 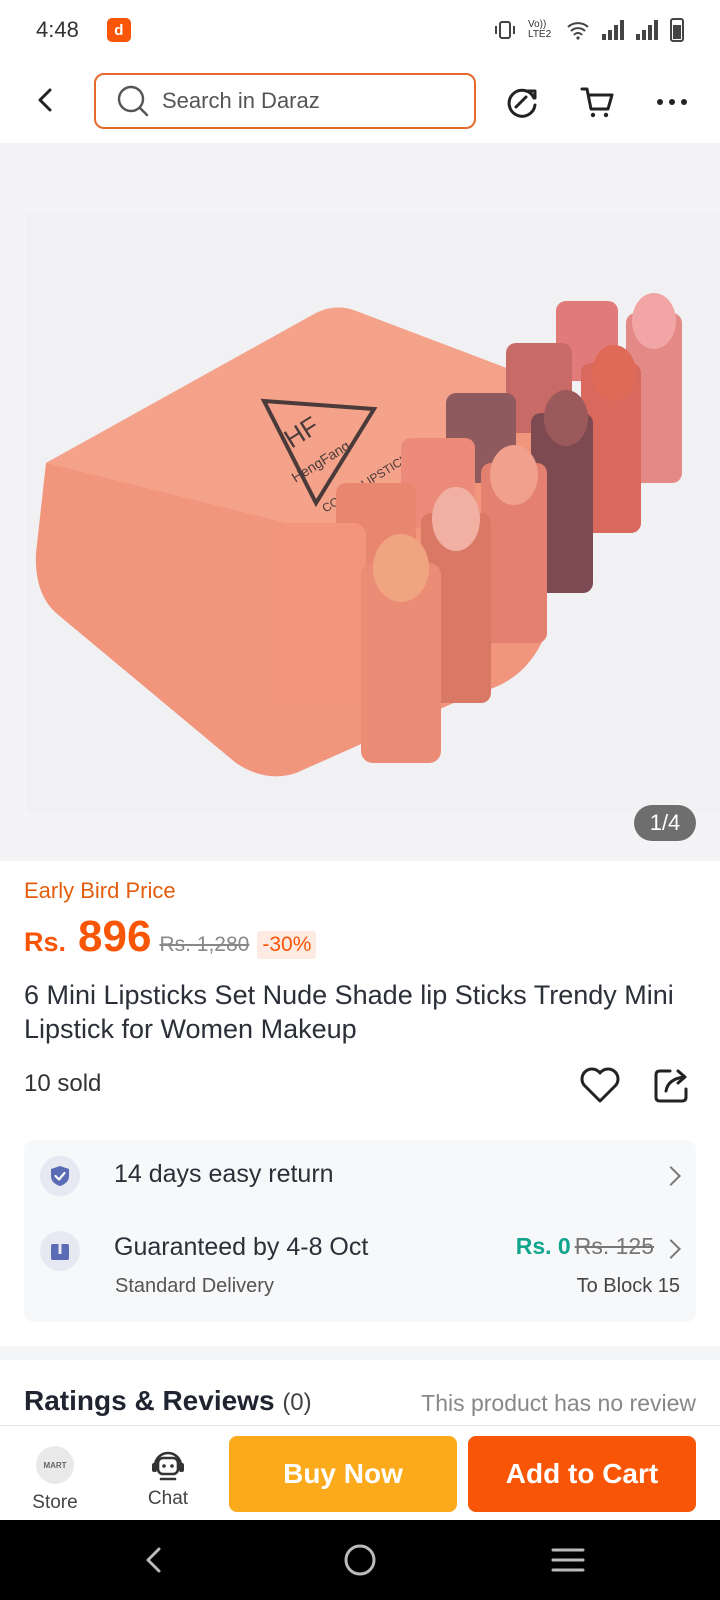 What do you see at coordinates (224, 1174) in the screenshot?
I see `return-policy-label: 14 days easy return` at bounding box center [224, 1174].